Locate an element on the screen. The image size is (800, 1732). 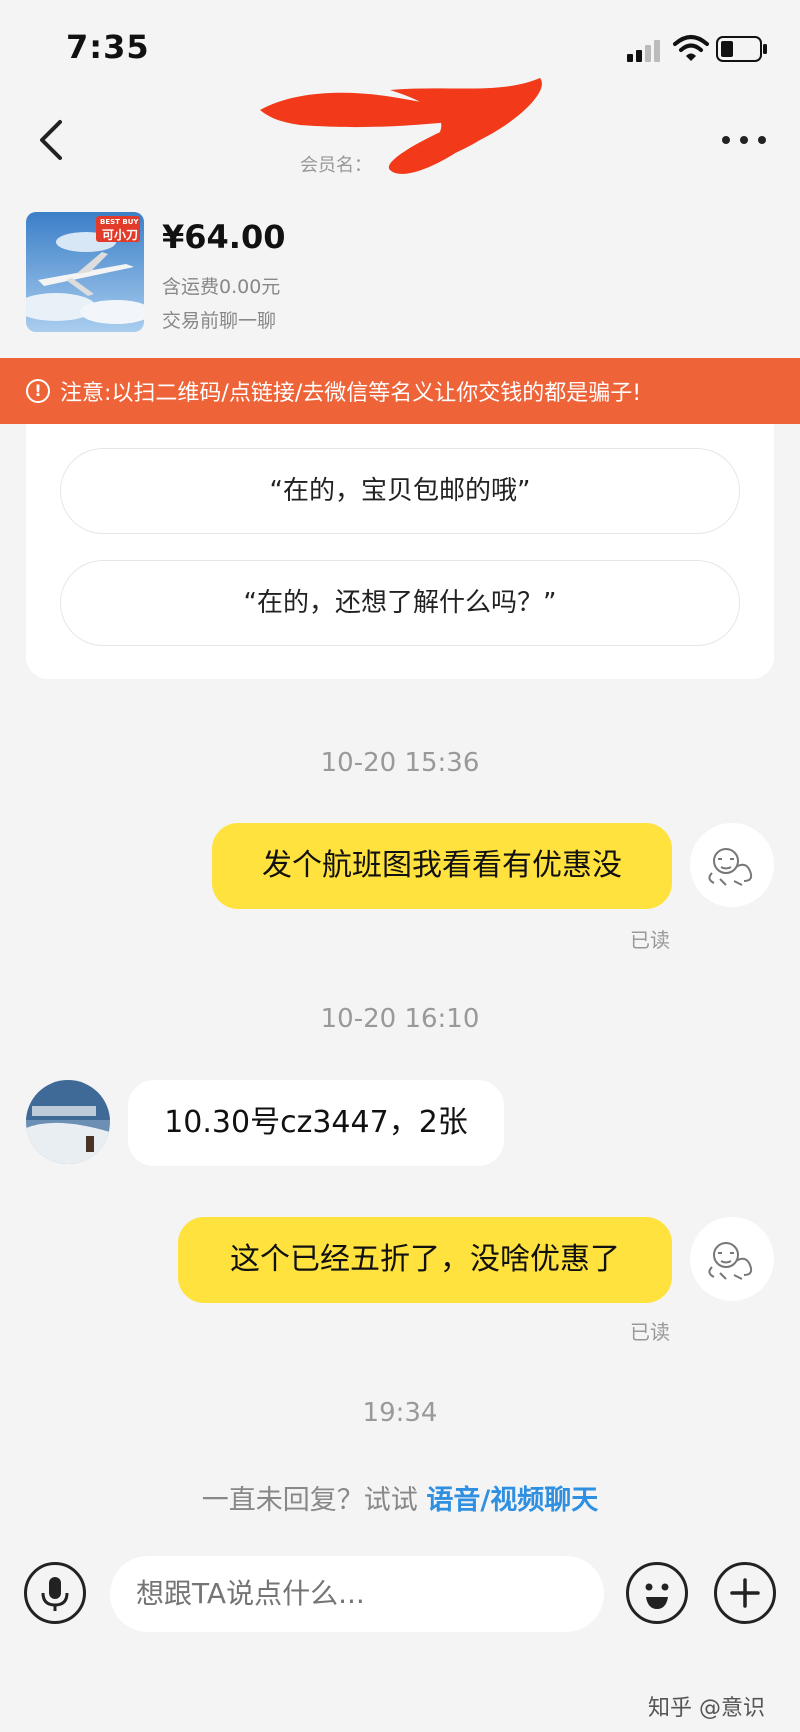
smiley-icon is located at coordinates (657, 1596).